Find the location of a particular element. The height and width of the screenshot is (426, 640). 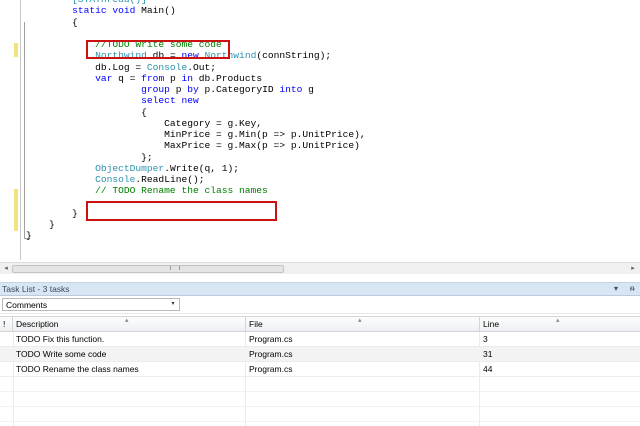

chevron-down-icon: ▾ is located at coordinates (173, 304).